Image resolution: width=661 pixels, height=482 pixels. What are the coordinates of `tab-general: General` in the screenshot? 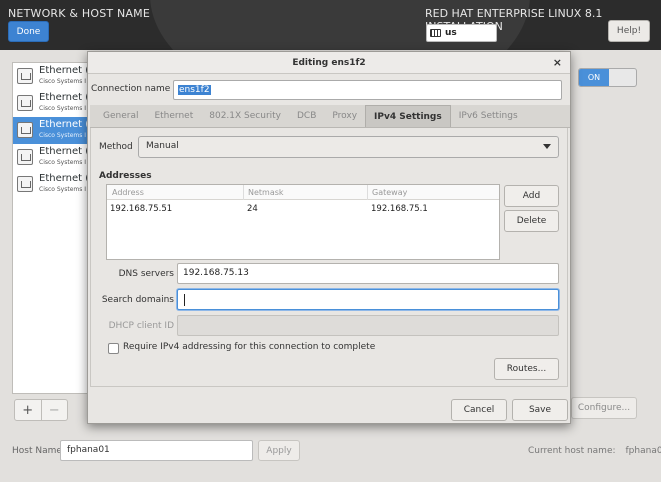 It's located at (120, 116).